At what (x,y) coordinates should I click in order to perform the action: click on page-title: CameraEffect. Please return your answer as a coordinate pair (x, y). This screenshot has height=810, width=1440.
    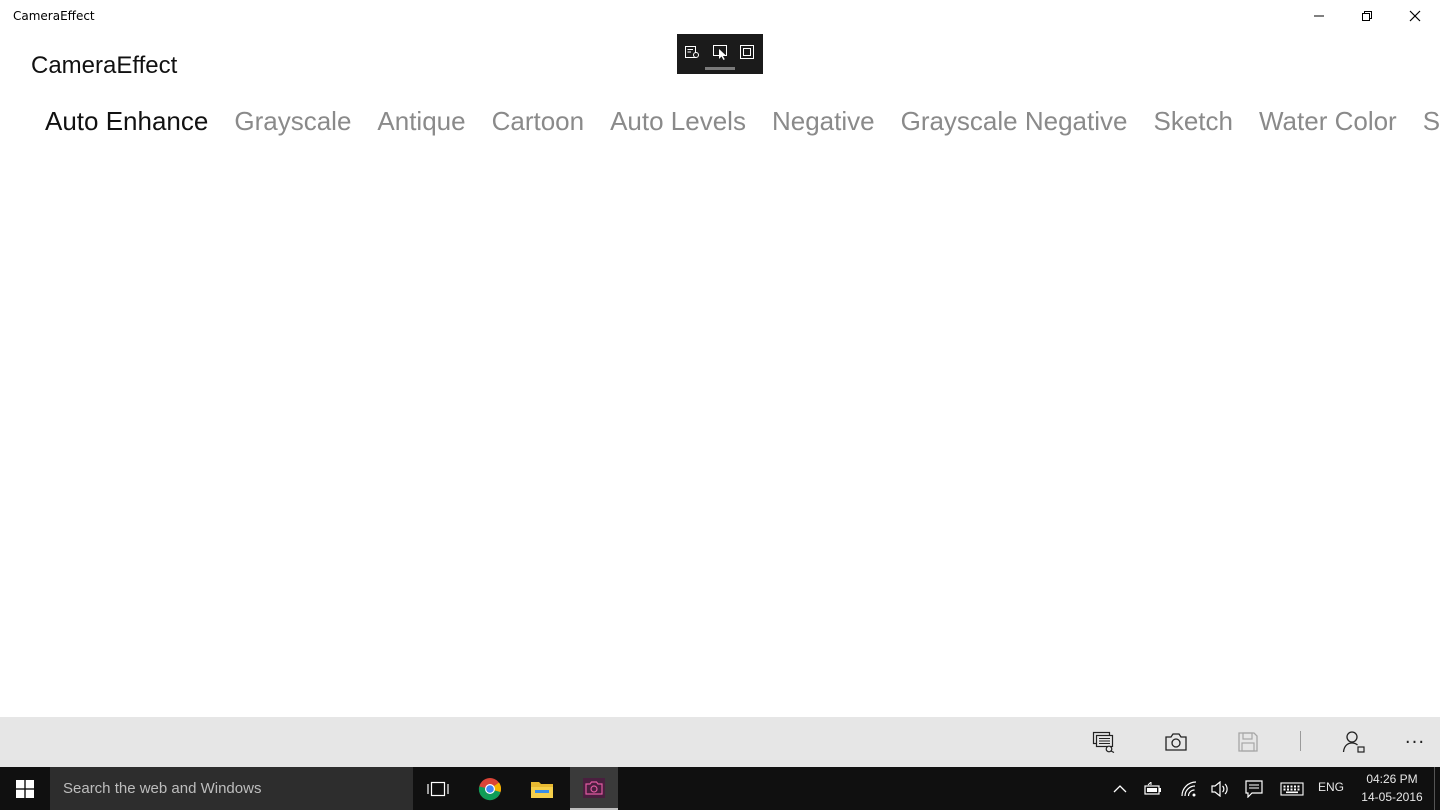
    Looking at the image, I should click on (104, 65).